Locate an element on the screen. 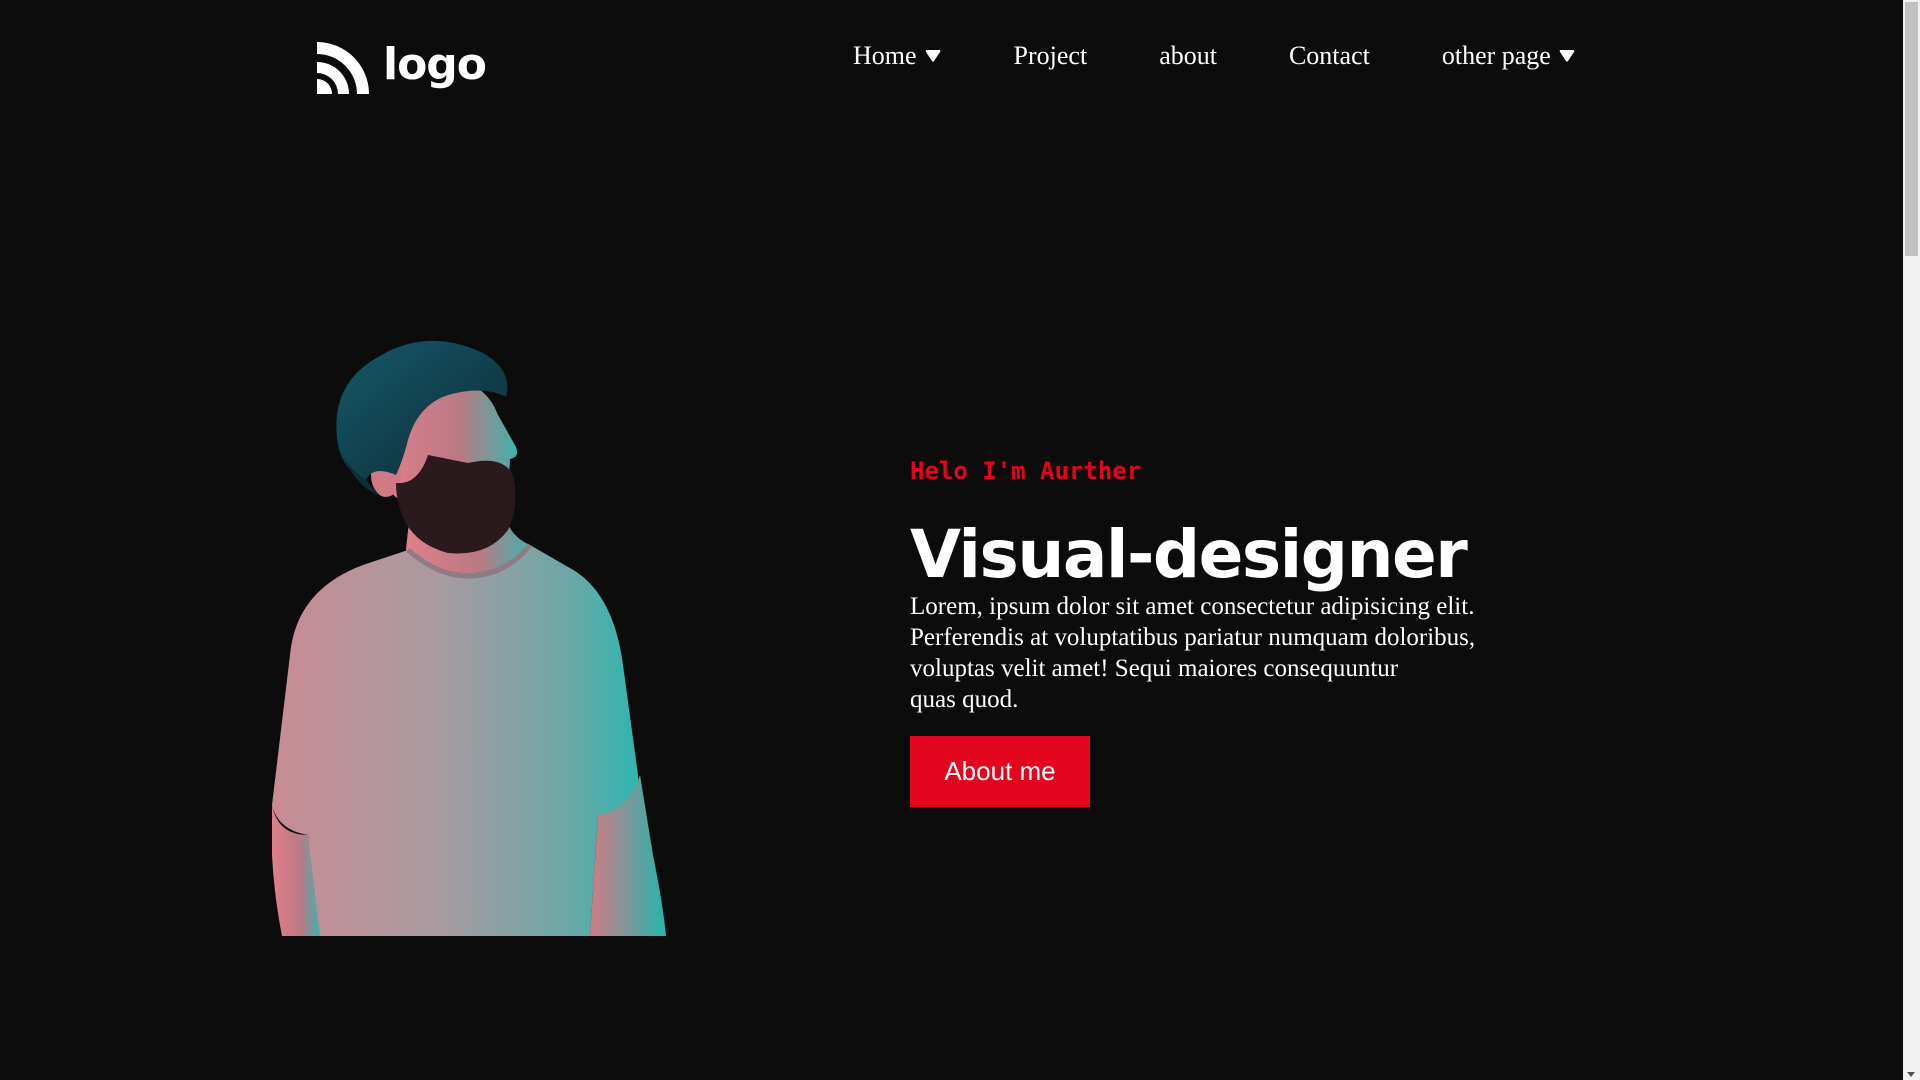 This screenshot has width=1920, height=1080. vertical-scrollbar is located at coordinates (1911, 540).